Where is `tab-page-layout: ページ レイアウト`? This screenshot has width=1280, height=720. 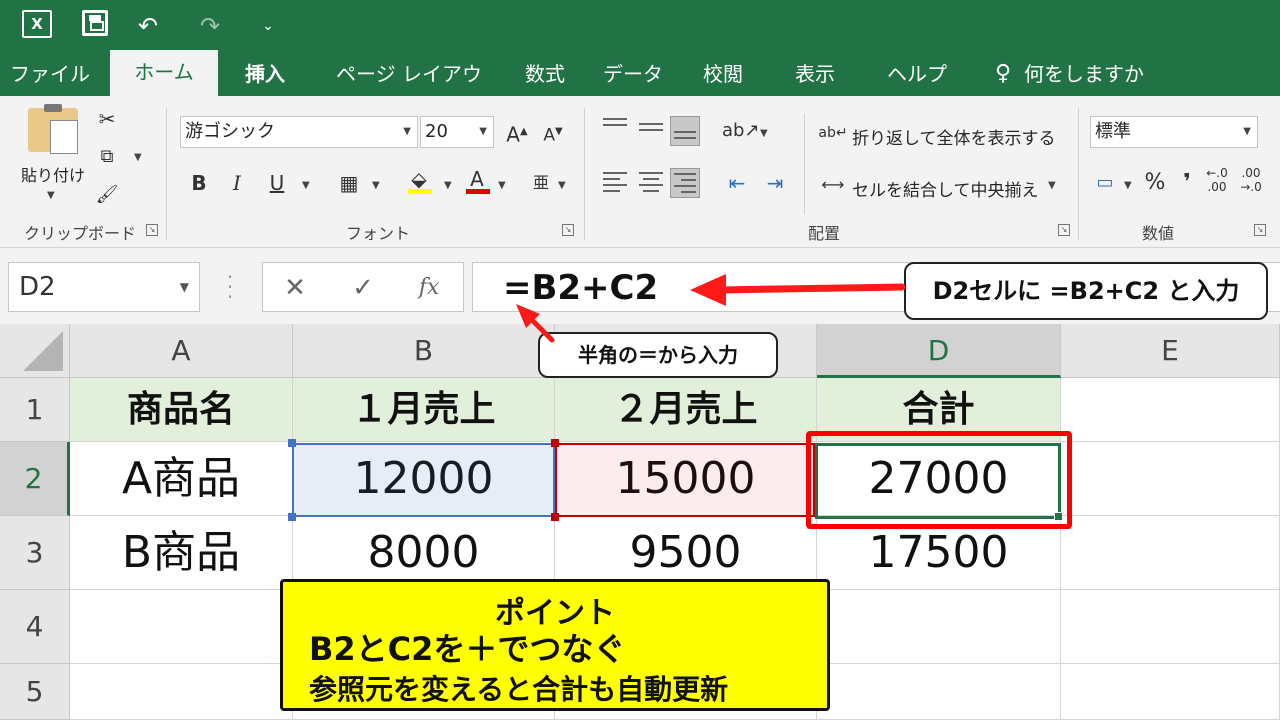 tab-page-layout: ページ レイアウト is located at coordinates (409, 91).